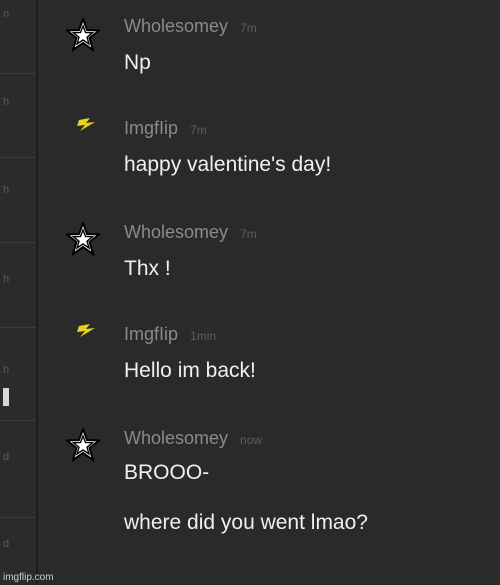 Image resolution: width=500 pixels, height=585 pixels. What do you see at coordinates (251, 440) in the screenshot?
I see `timestamp: now` at bounding box center [251, 440].